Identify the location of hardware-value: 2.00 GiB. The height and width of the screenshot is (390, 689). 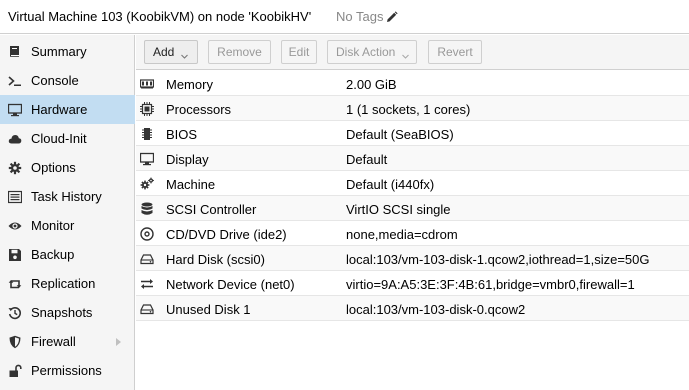
(371, 84).